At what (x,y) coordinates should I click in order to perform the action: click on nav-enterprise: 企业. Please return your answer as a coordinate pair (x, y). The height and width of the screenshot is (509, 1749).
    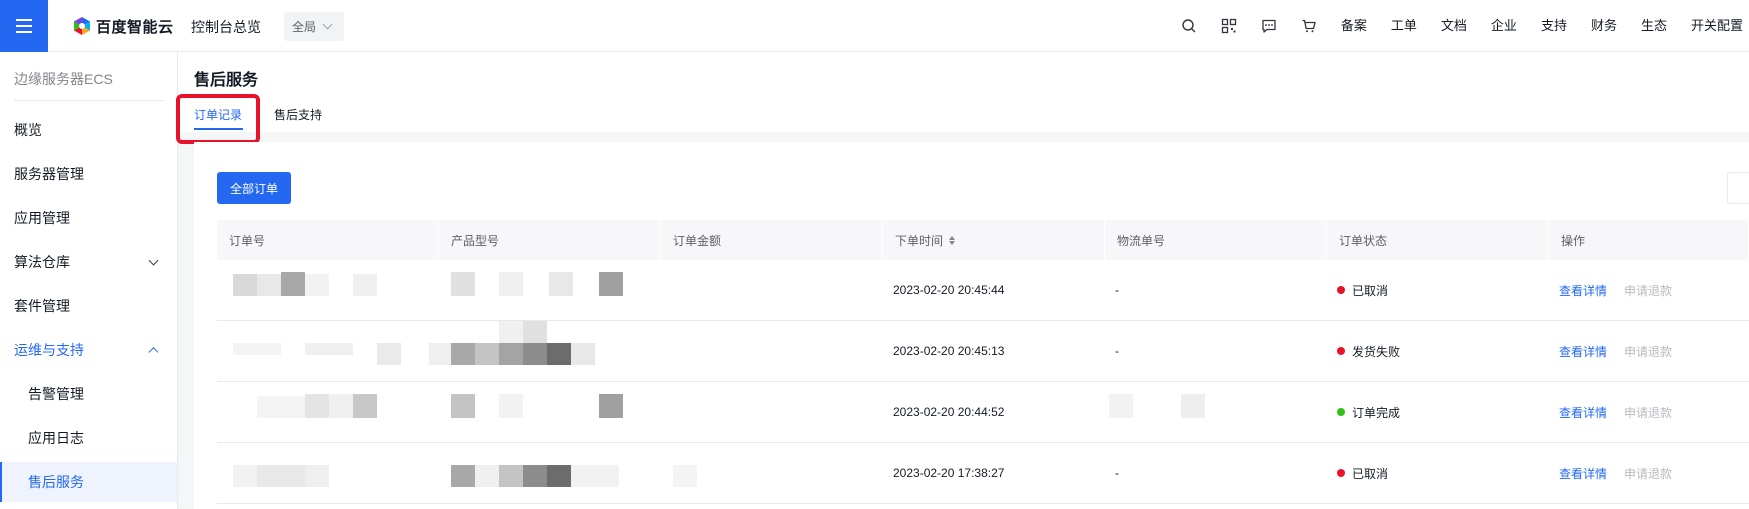
    Looking at the image, I should click on (1504, 26).